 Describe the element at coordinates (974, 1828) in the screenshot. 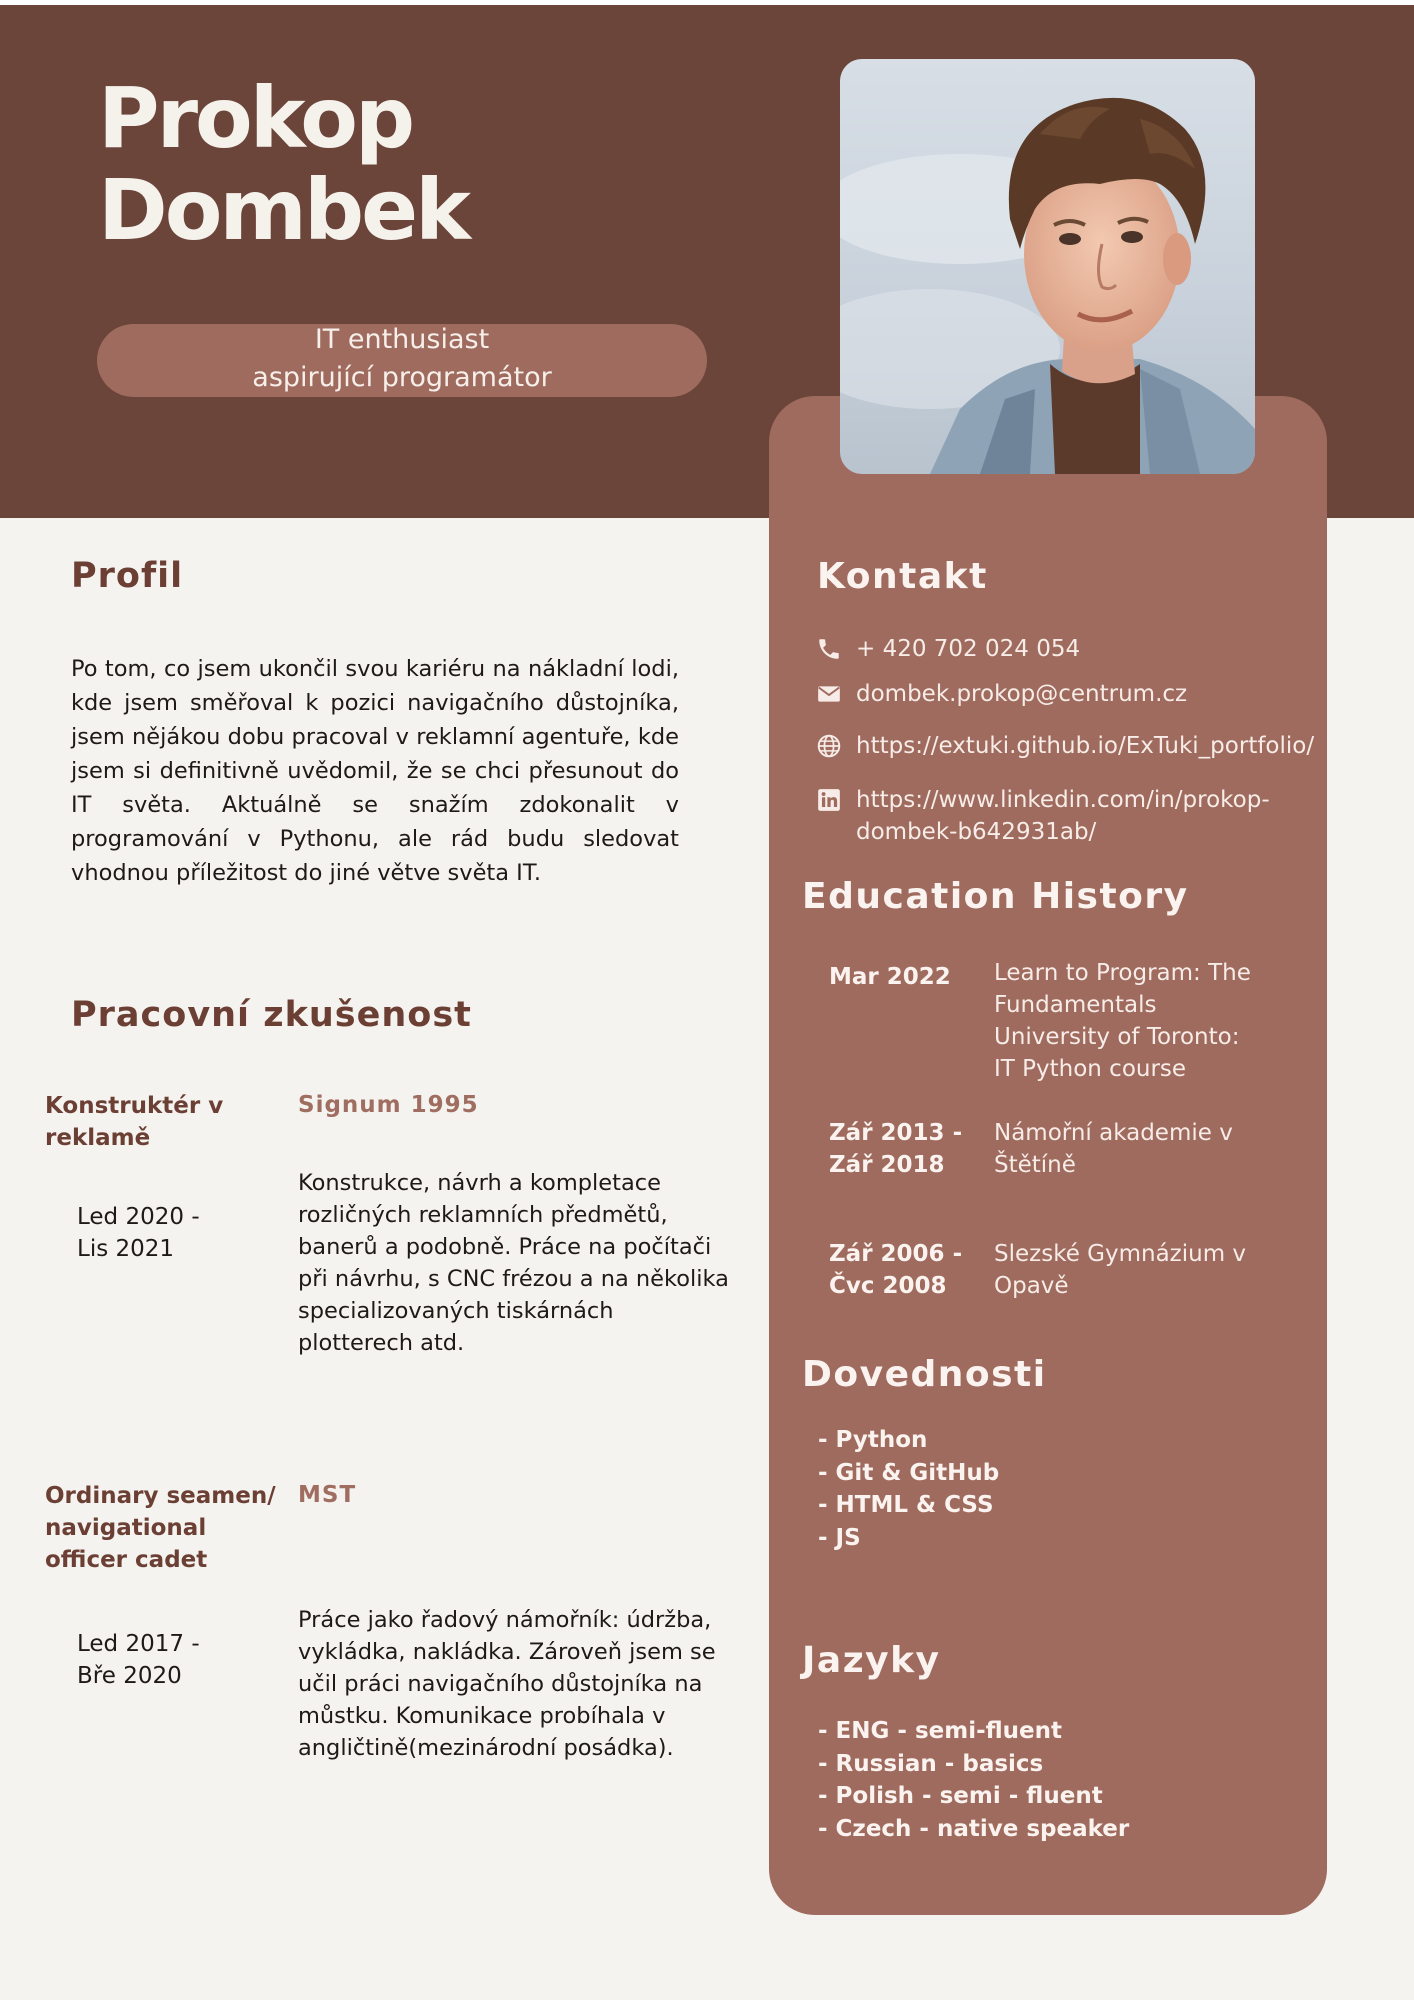

I see `language-item: - Czech - native speaker` at that location.